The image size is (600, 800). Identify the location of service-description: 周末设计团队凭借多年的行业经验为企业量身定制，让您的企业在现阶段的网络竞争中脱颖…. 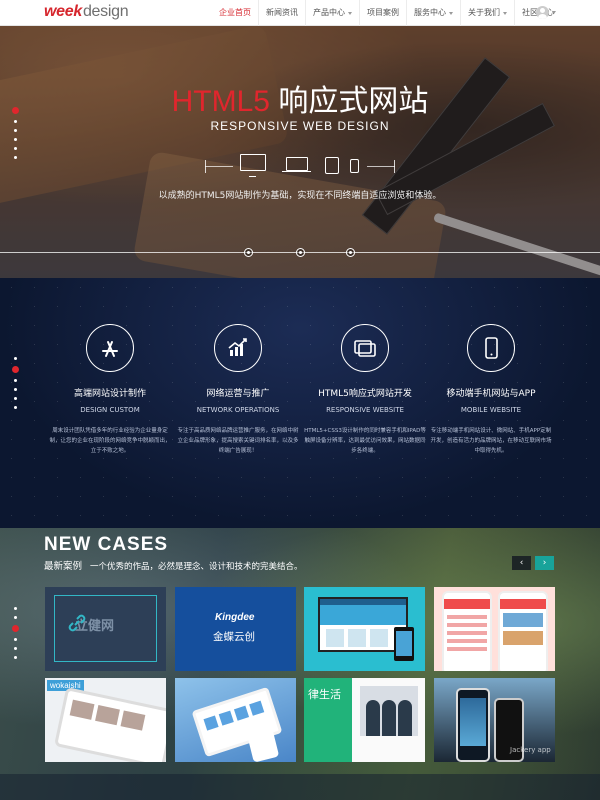
(110, 441).